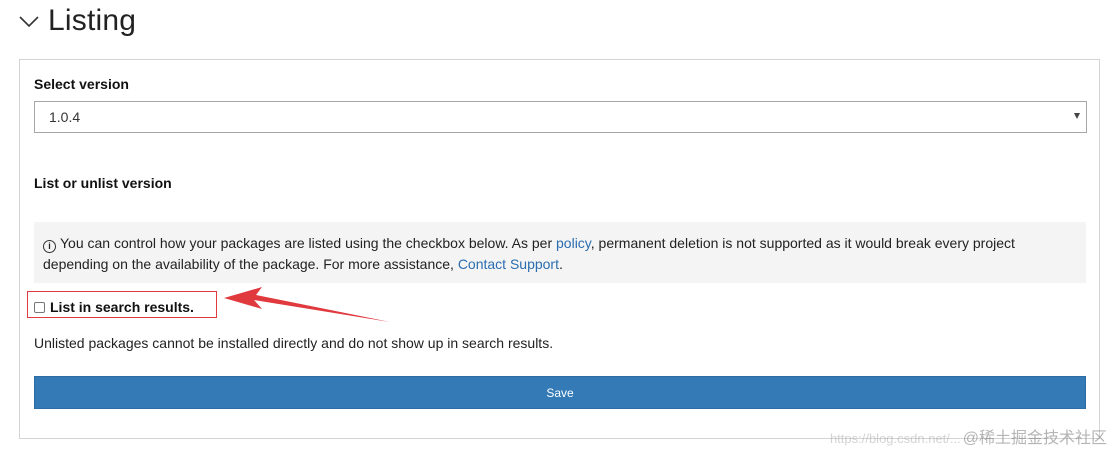 This screenshot has width=1119, height=458. What do you see at coordinates (508, 264) in the screenshot?
I see `contact-support-link: Contact Support` at bounding box center [508, 264].